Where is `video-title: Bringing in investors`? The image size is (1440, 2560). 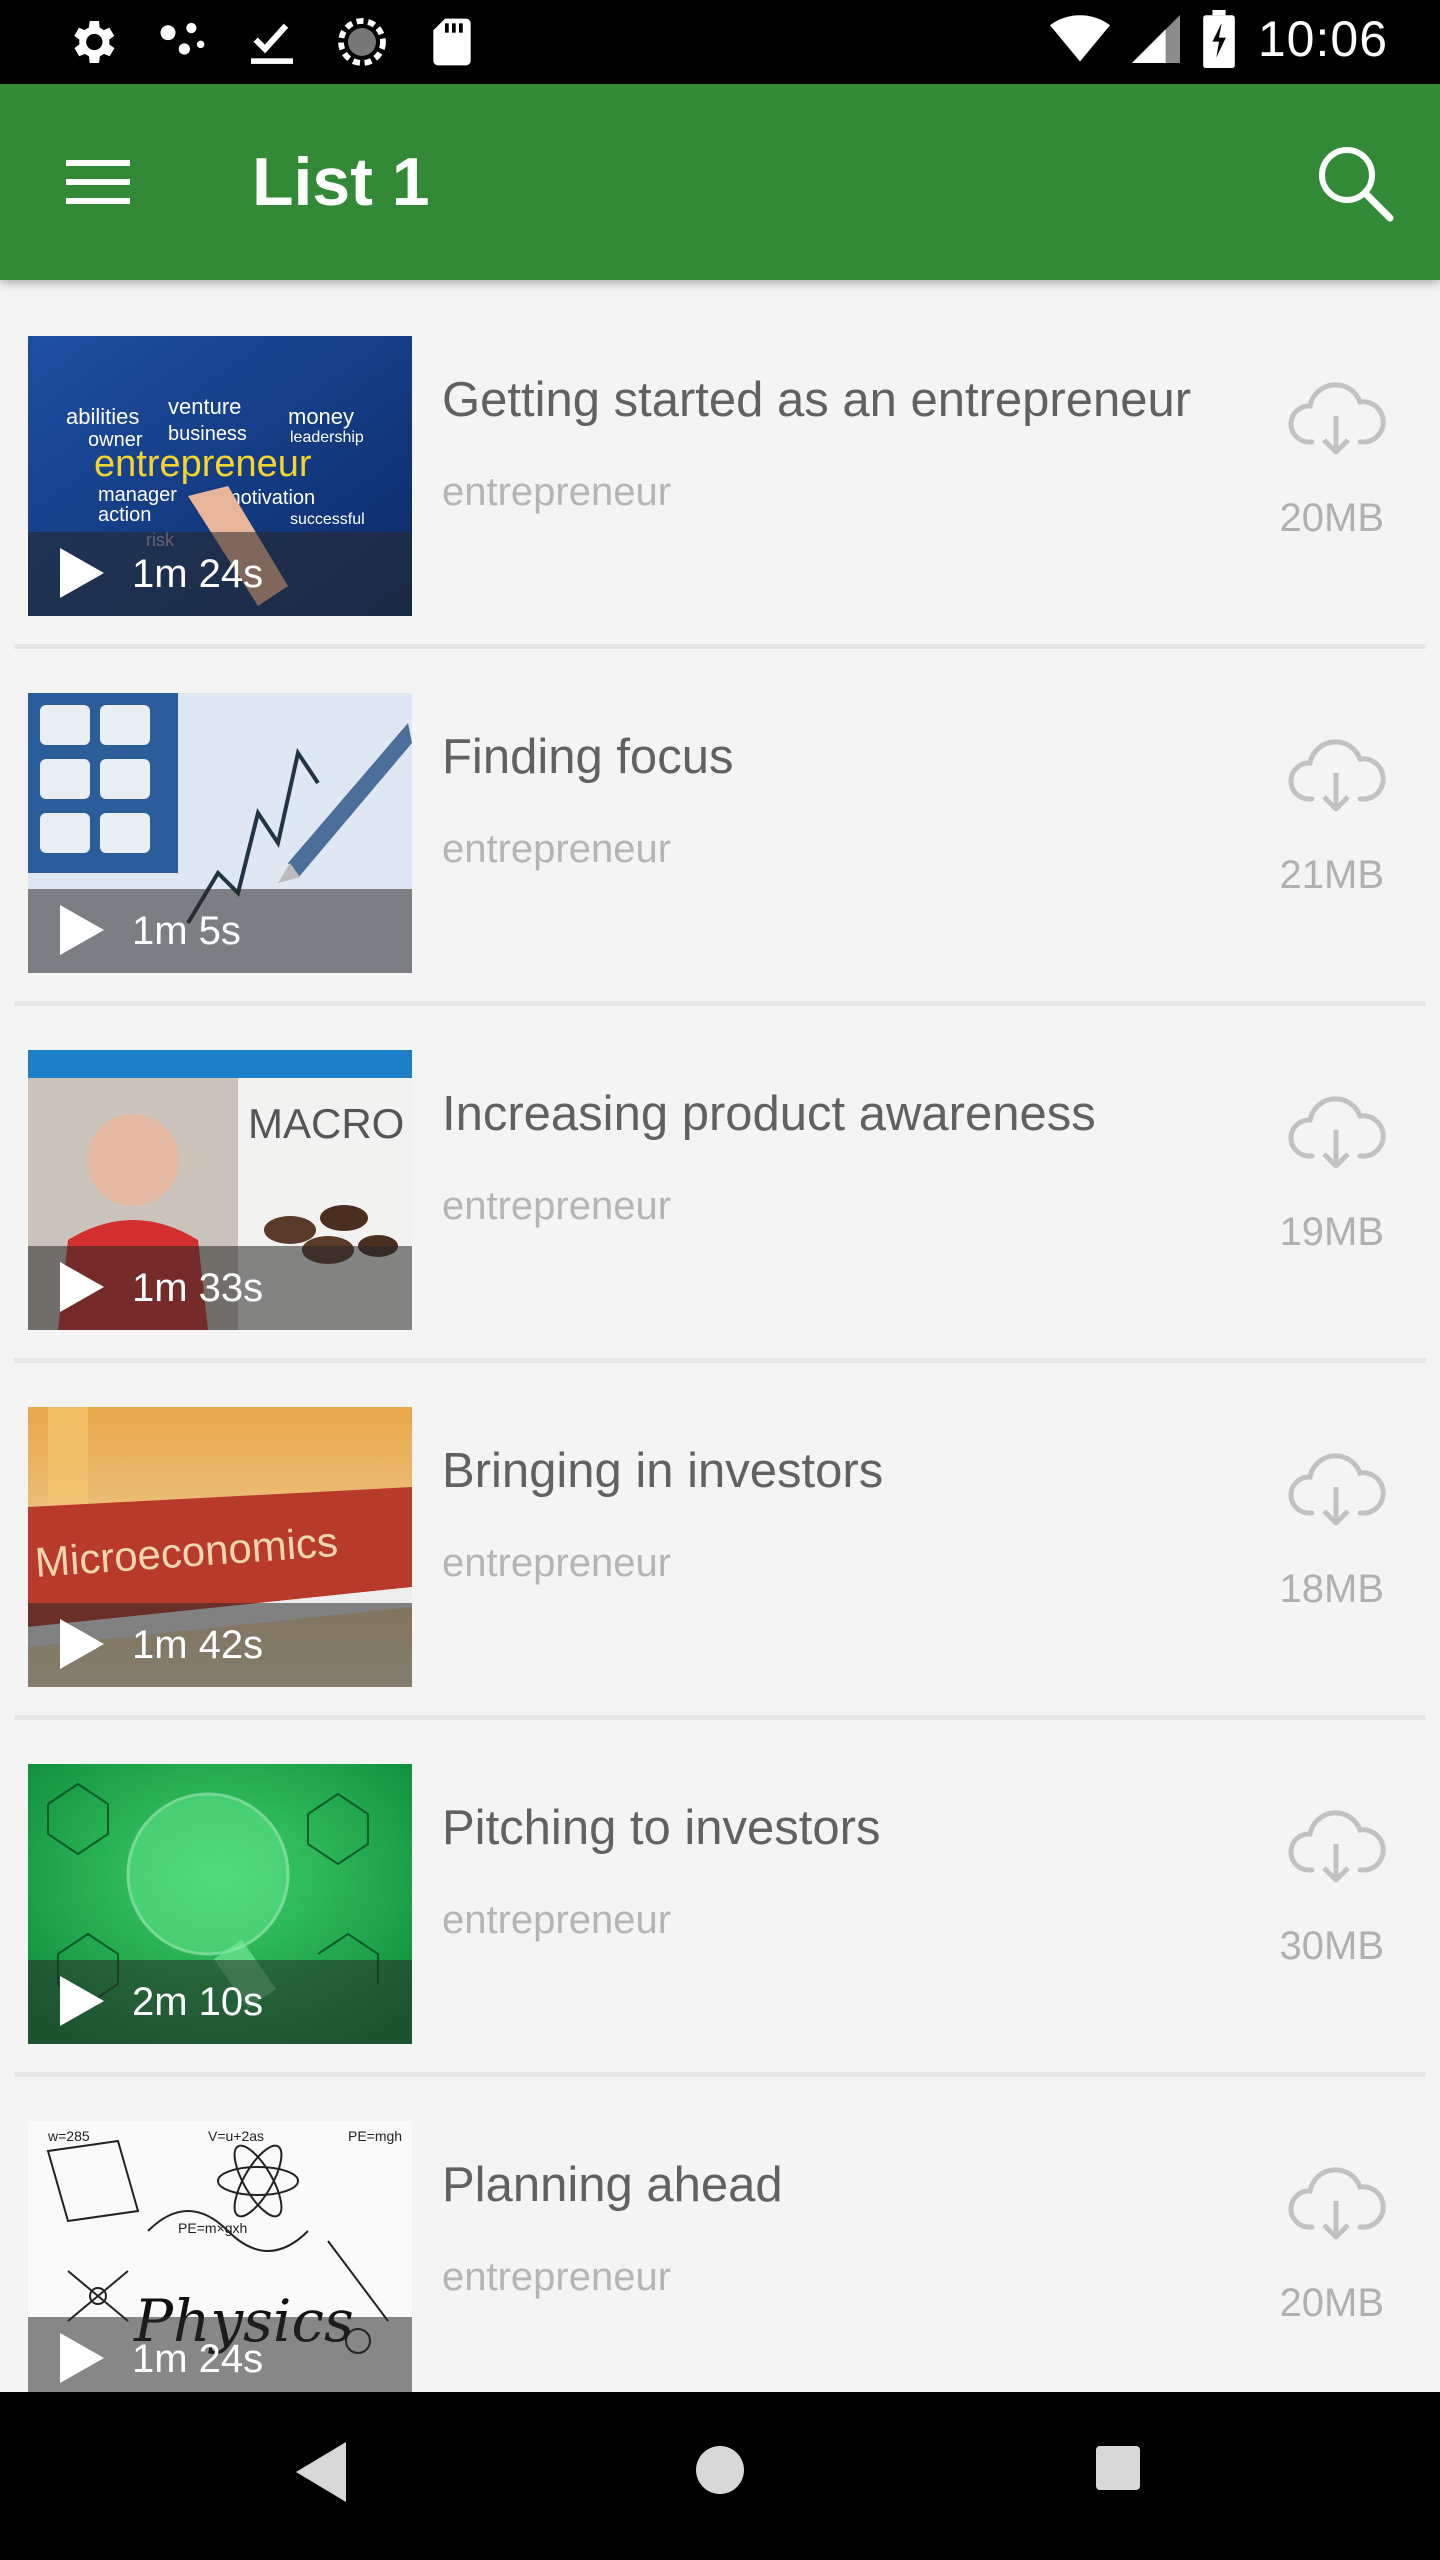 video-title: Bringing in investors is located at coordinates (822, 1471).